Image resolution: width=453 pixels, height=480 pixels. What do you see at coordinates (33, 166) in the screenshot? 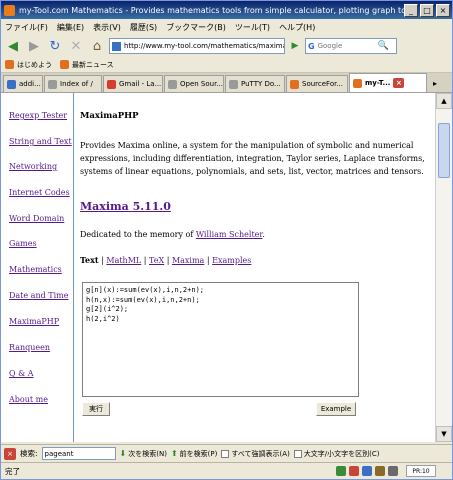
I see `sidebar-item-networking: Networking` at bounding box center [33, 166].